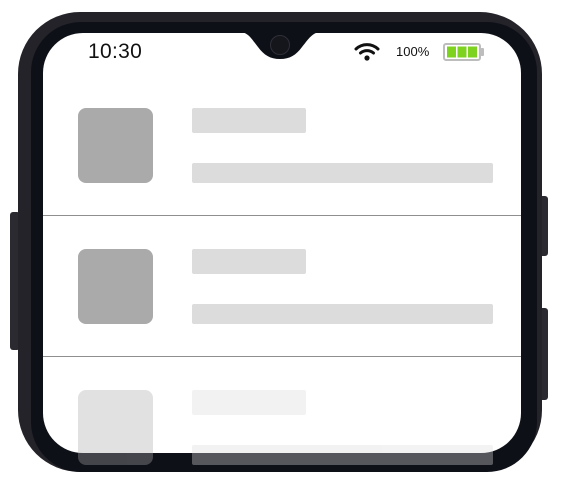  I want to click on wifi-icon, so click(367, 52).